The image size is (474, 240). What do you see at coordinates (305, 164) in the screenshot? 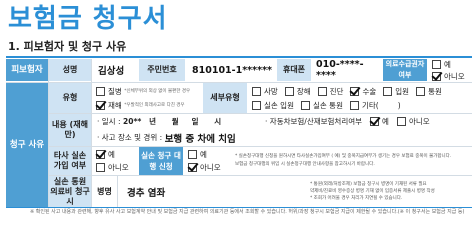
I see `claim-agency-note-2: 보험금 청구대행의 위임 시 실손청구대행 안내사항을 참고하시기 바랍니다.` at bounding box center [305, 164].